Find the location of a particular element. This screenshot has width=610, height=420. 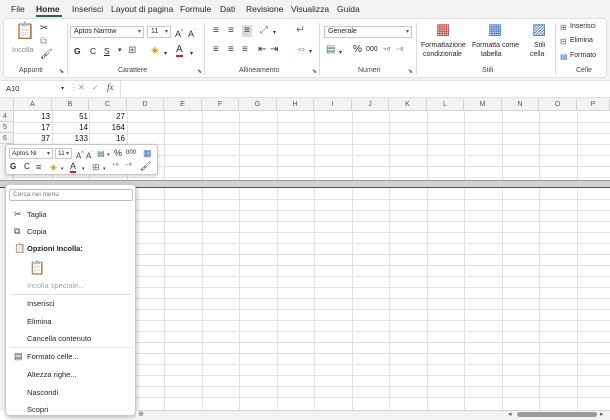

merge-center-icon: ⇔ is located at coordinates (301, 49).